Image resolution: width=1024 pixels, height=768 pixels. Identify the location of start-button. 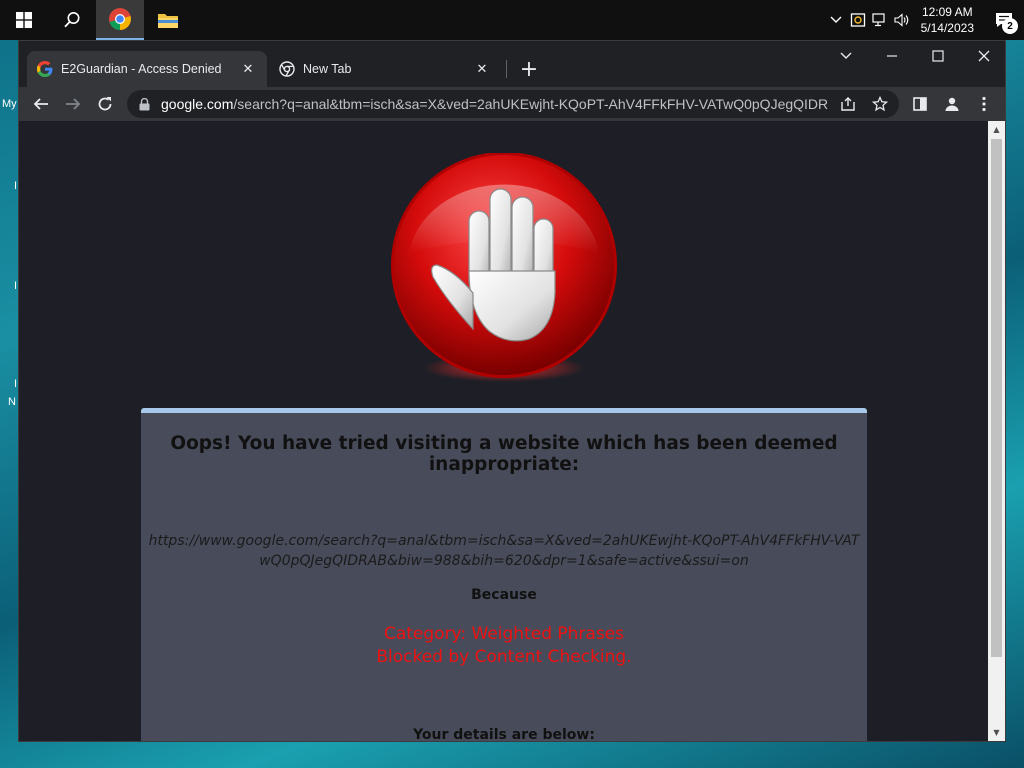
(24, 20).